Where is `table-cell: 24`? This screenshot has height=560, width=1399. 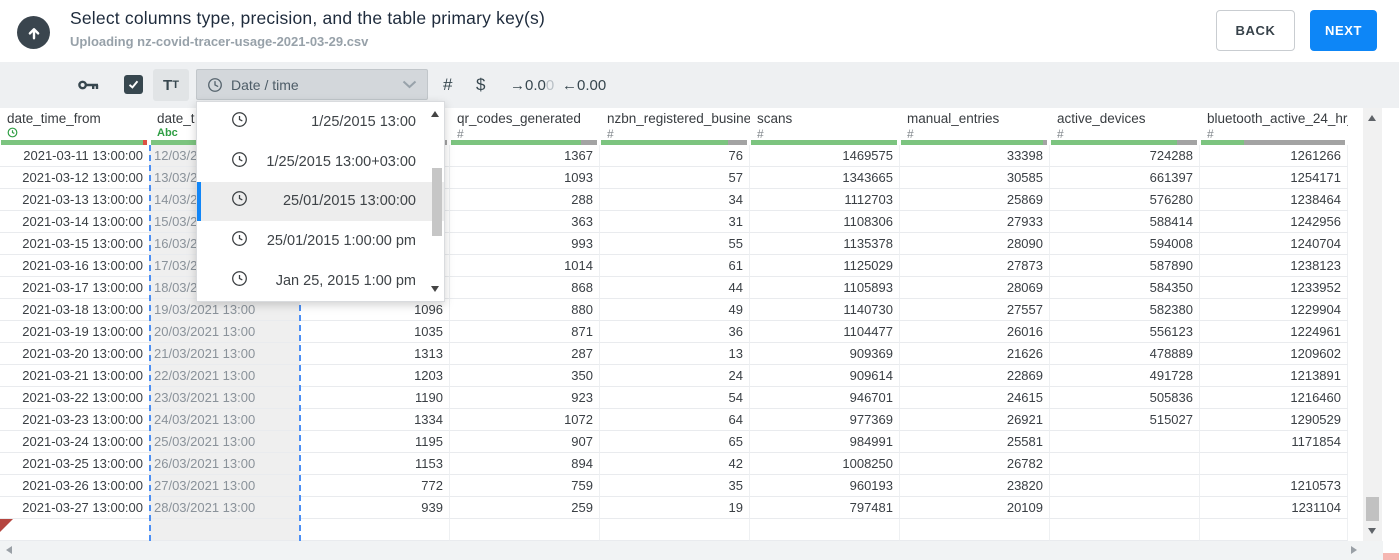
table-cell: 24 is located at coordinates (675, 376).